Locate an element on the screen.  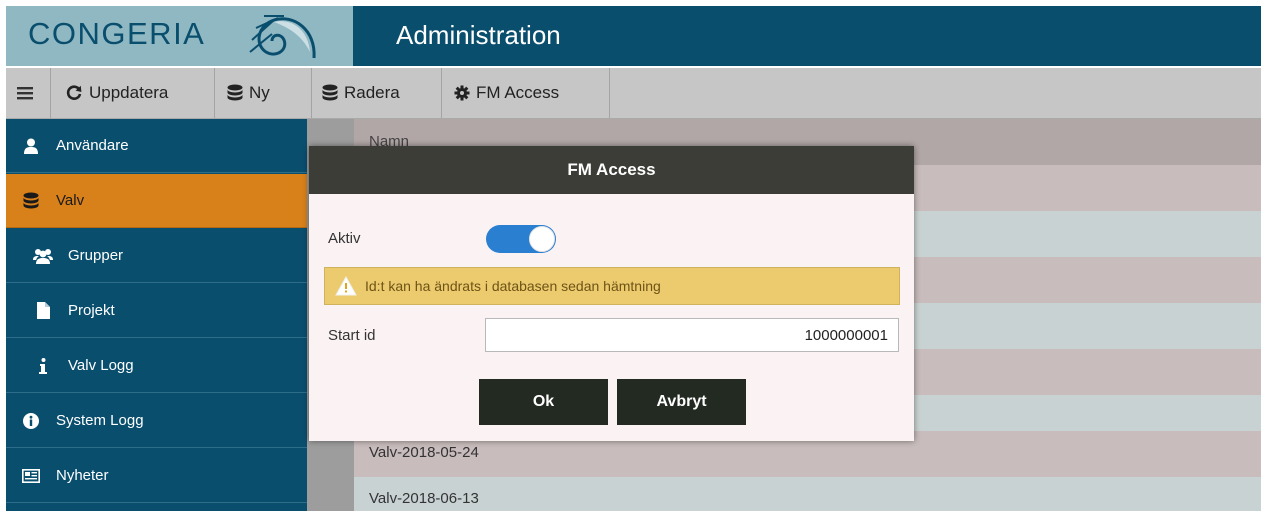
fm-access-label: FM Access is located at coordinates (518, 92).